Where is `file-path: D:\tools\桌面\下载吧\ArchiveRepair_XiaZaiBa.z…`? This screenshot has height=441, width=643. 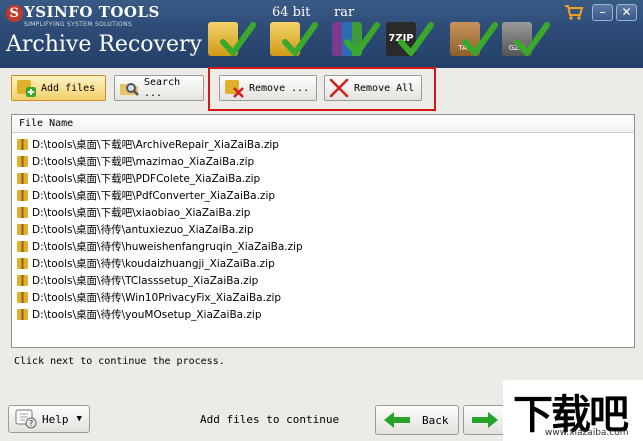 file-path: D:\tools\桌面\下载吧\ArchiveRepair_XiaZaiBa.z… is located at coordinates (155, 145).